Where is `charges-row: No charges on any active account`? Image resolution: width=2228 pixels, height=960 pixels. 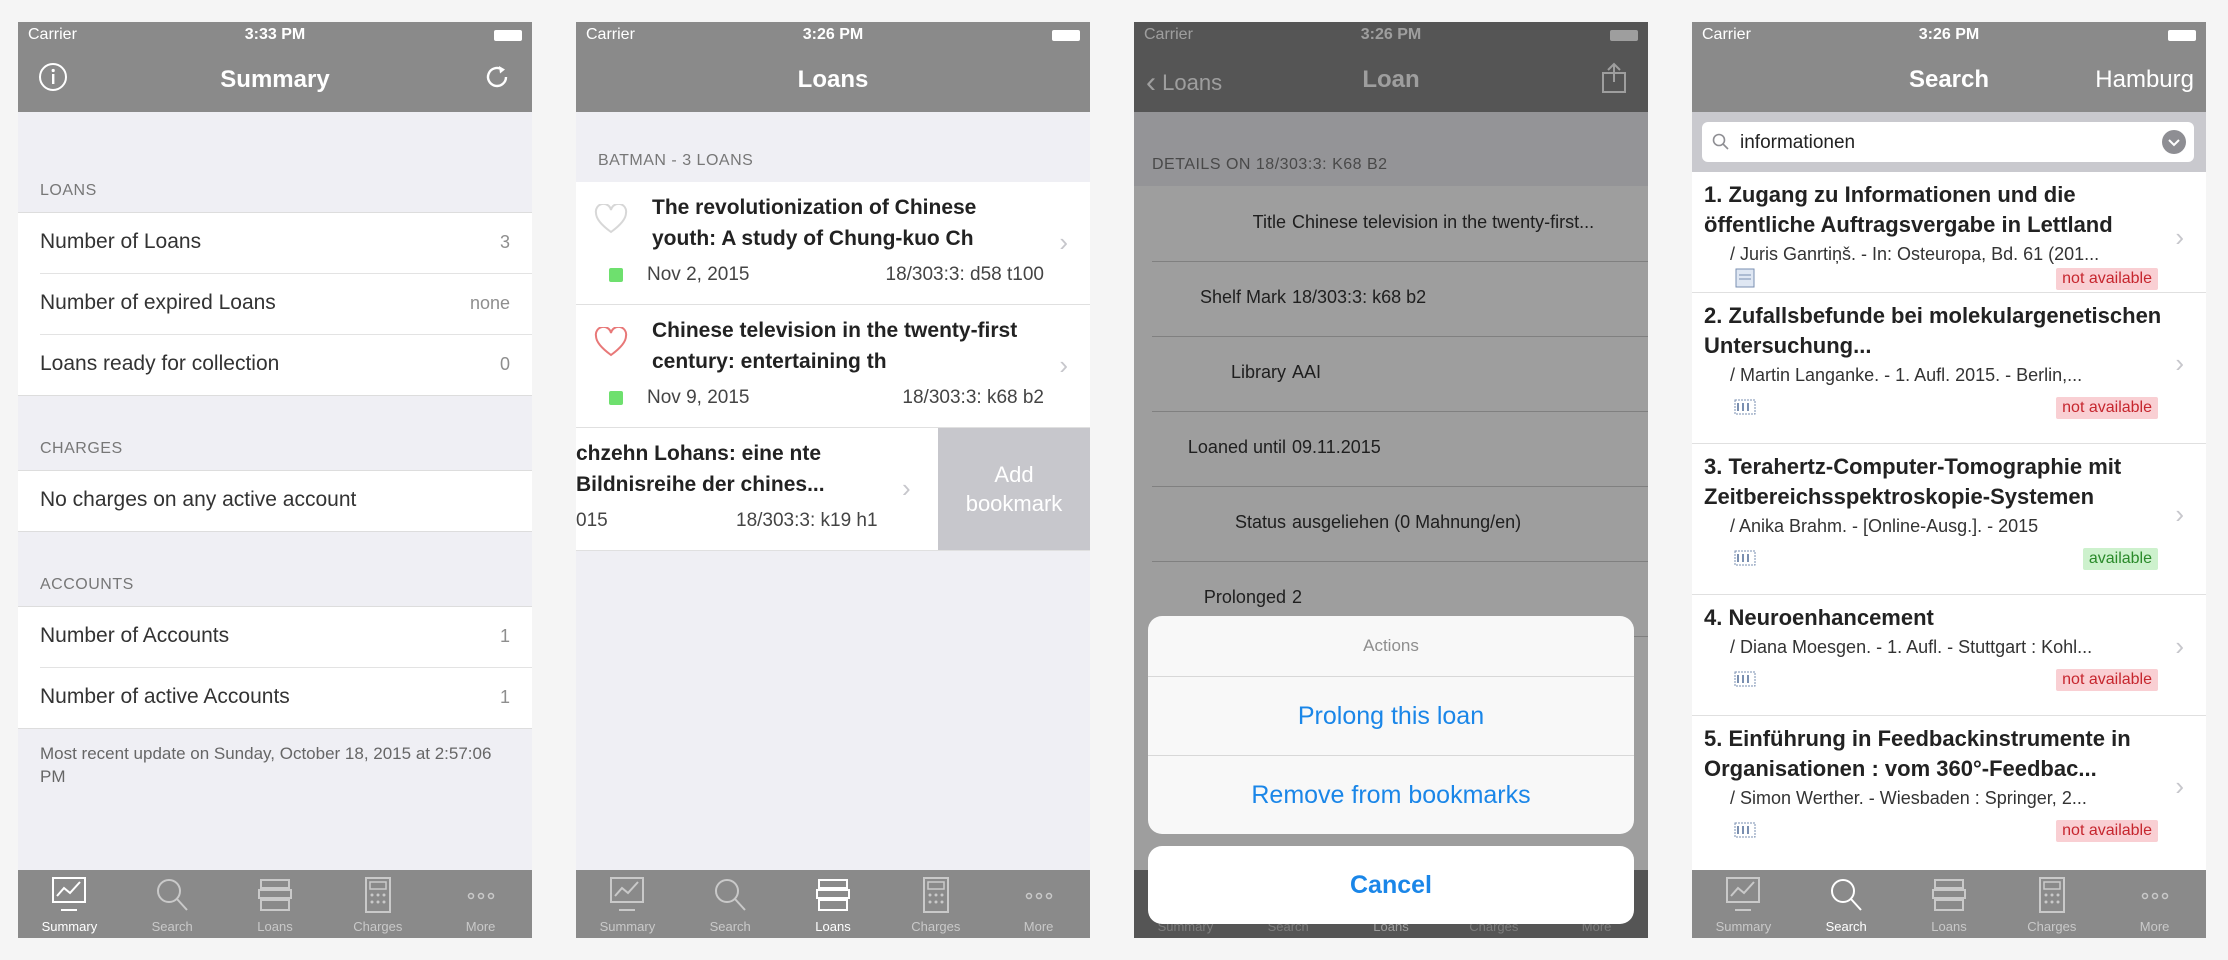 charges-row: No charges on any active account is located at coordinates (286, 501).